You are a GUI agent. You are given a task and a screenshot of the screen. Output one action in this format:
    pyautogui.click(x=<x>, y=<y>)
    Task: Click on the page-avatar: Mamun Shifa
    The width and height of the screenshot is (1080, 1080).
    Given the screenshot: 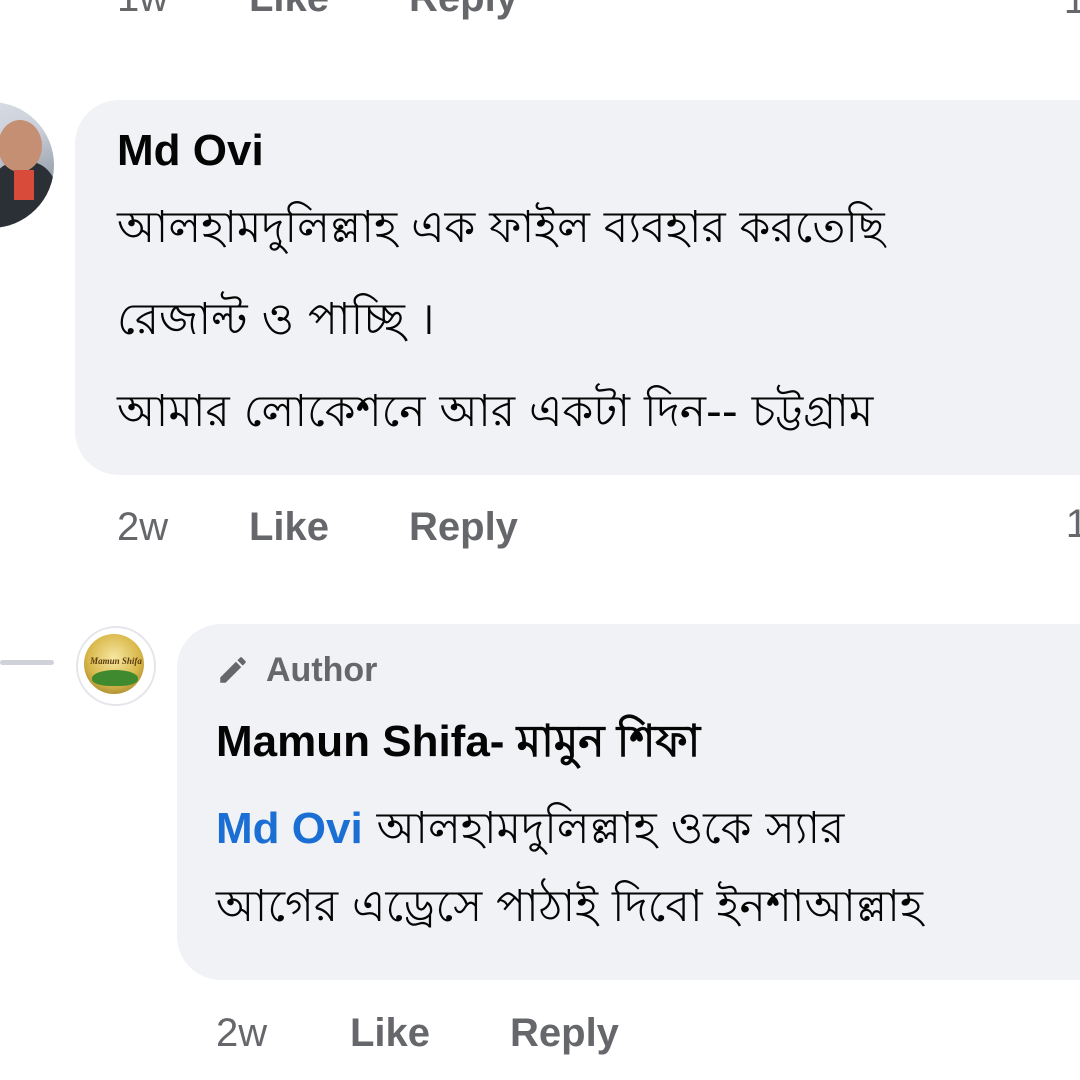 What is the action you would take?
    pyautogui.click(x=116, y=666)
    